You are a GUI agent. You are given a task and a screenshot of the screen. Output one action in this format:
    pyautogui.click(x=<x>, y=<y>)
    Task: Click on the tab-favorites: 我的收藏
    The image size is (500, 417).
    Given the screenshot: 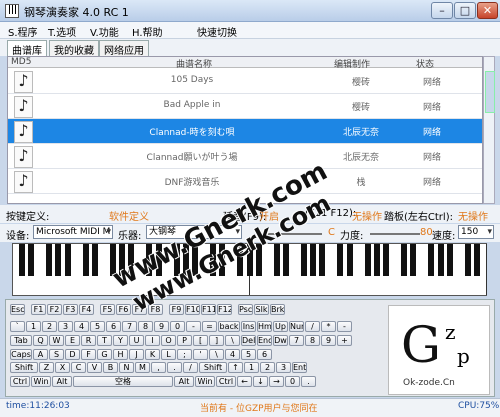 What is the action you would take?
    pyautogui.click(x=74, y=48)
    